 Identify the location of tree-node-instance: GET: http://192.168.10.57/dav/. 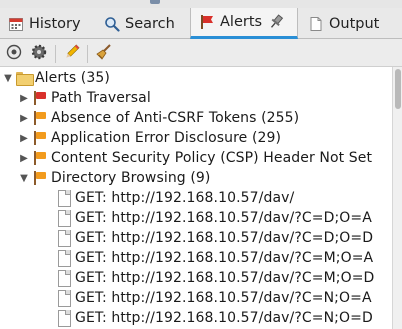
(147, 198).